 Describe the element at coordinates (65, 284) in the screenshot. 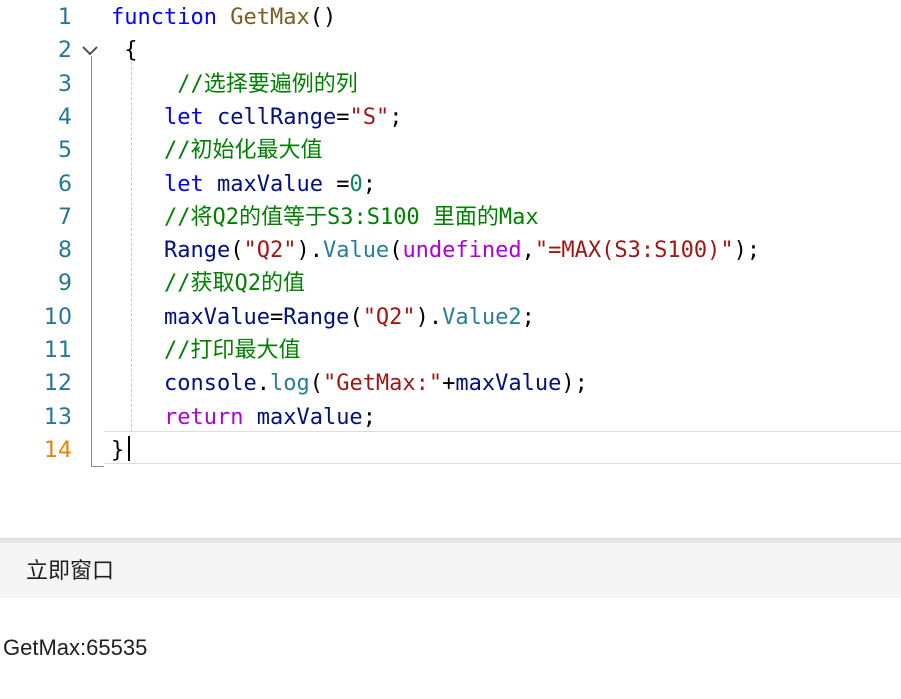

I see `line-number: 9` at that location.